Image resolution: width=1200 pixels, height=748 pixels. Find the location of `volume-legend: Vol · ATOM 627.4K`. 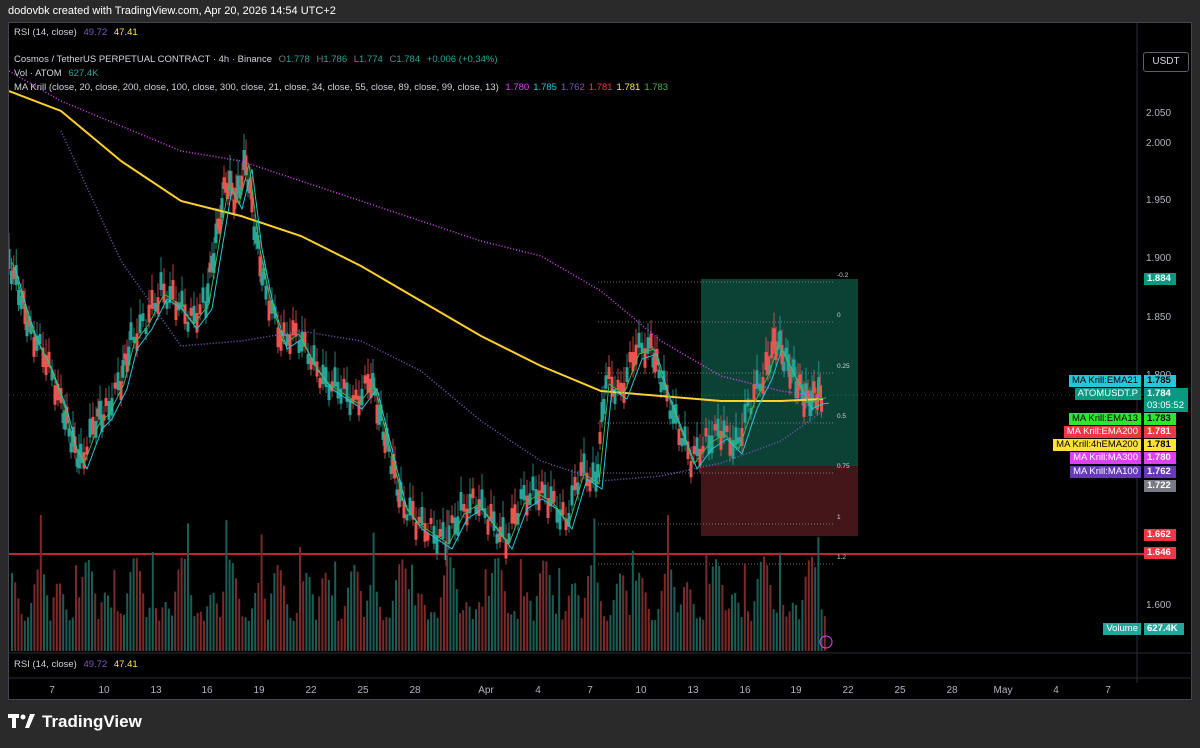

volume-legend: Vol · ATOM 627.4K is located at coordinates (58, 73).